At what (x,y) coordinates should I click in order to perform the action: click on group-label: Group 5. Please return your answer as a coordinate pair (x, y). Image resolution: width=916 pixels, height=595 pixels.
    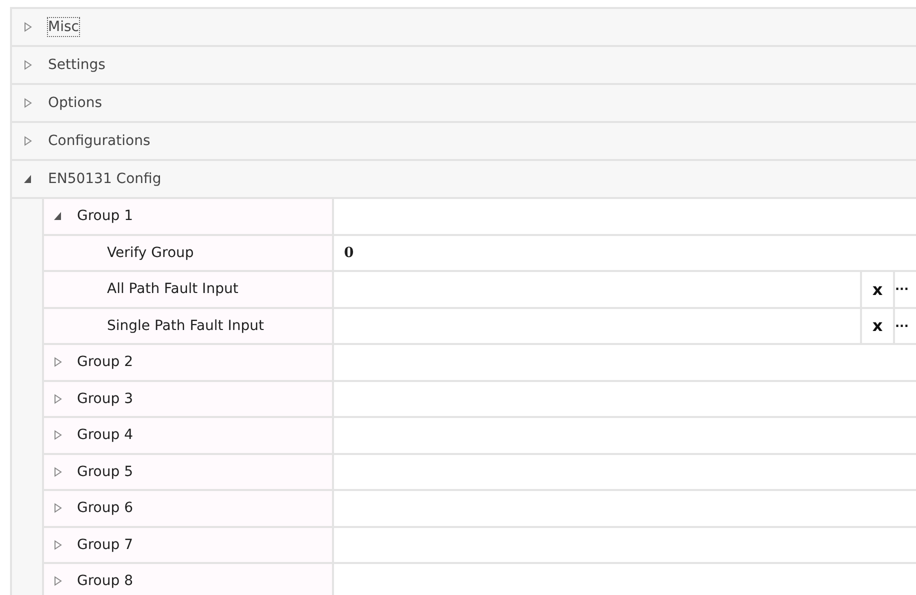
    Looking at the image, I should click on (105, 472).